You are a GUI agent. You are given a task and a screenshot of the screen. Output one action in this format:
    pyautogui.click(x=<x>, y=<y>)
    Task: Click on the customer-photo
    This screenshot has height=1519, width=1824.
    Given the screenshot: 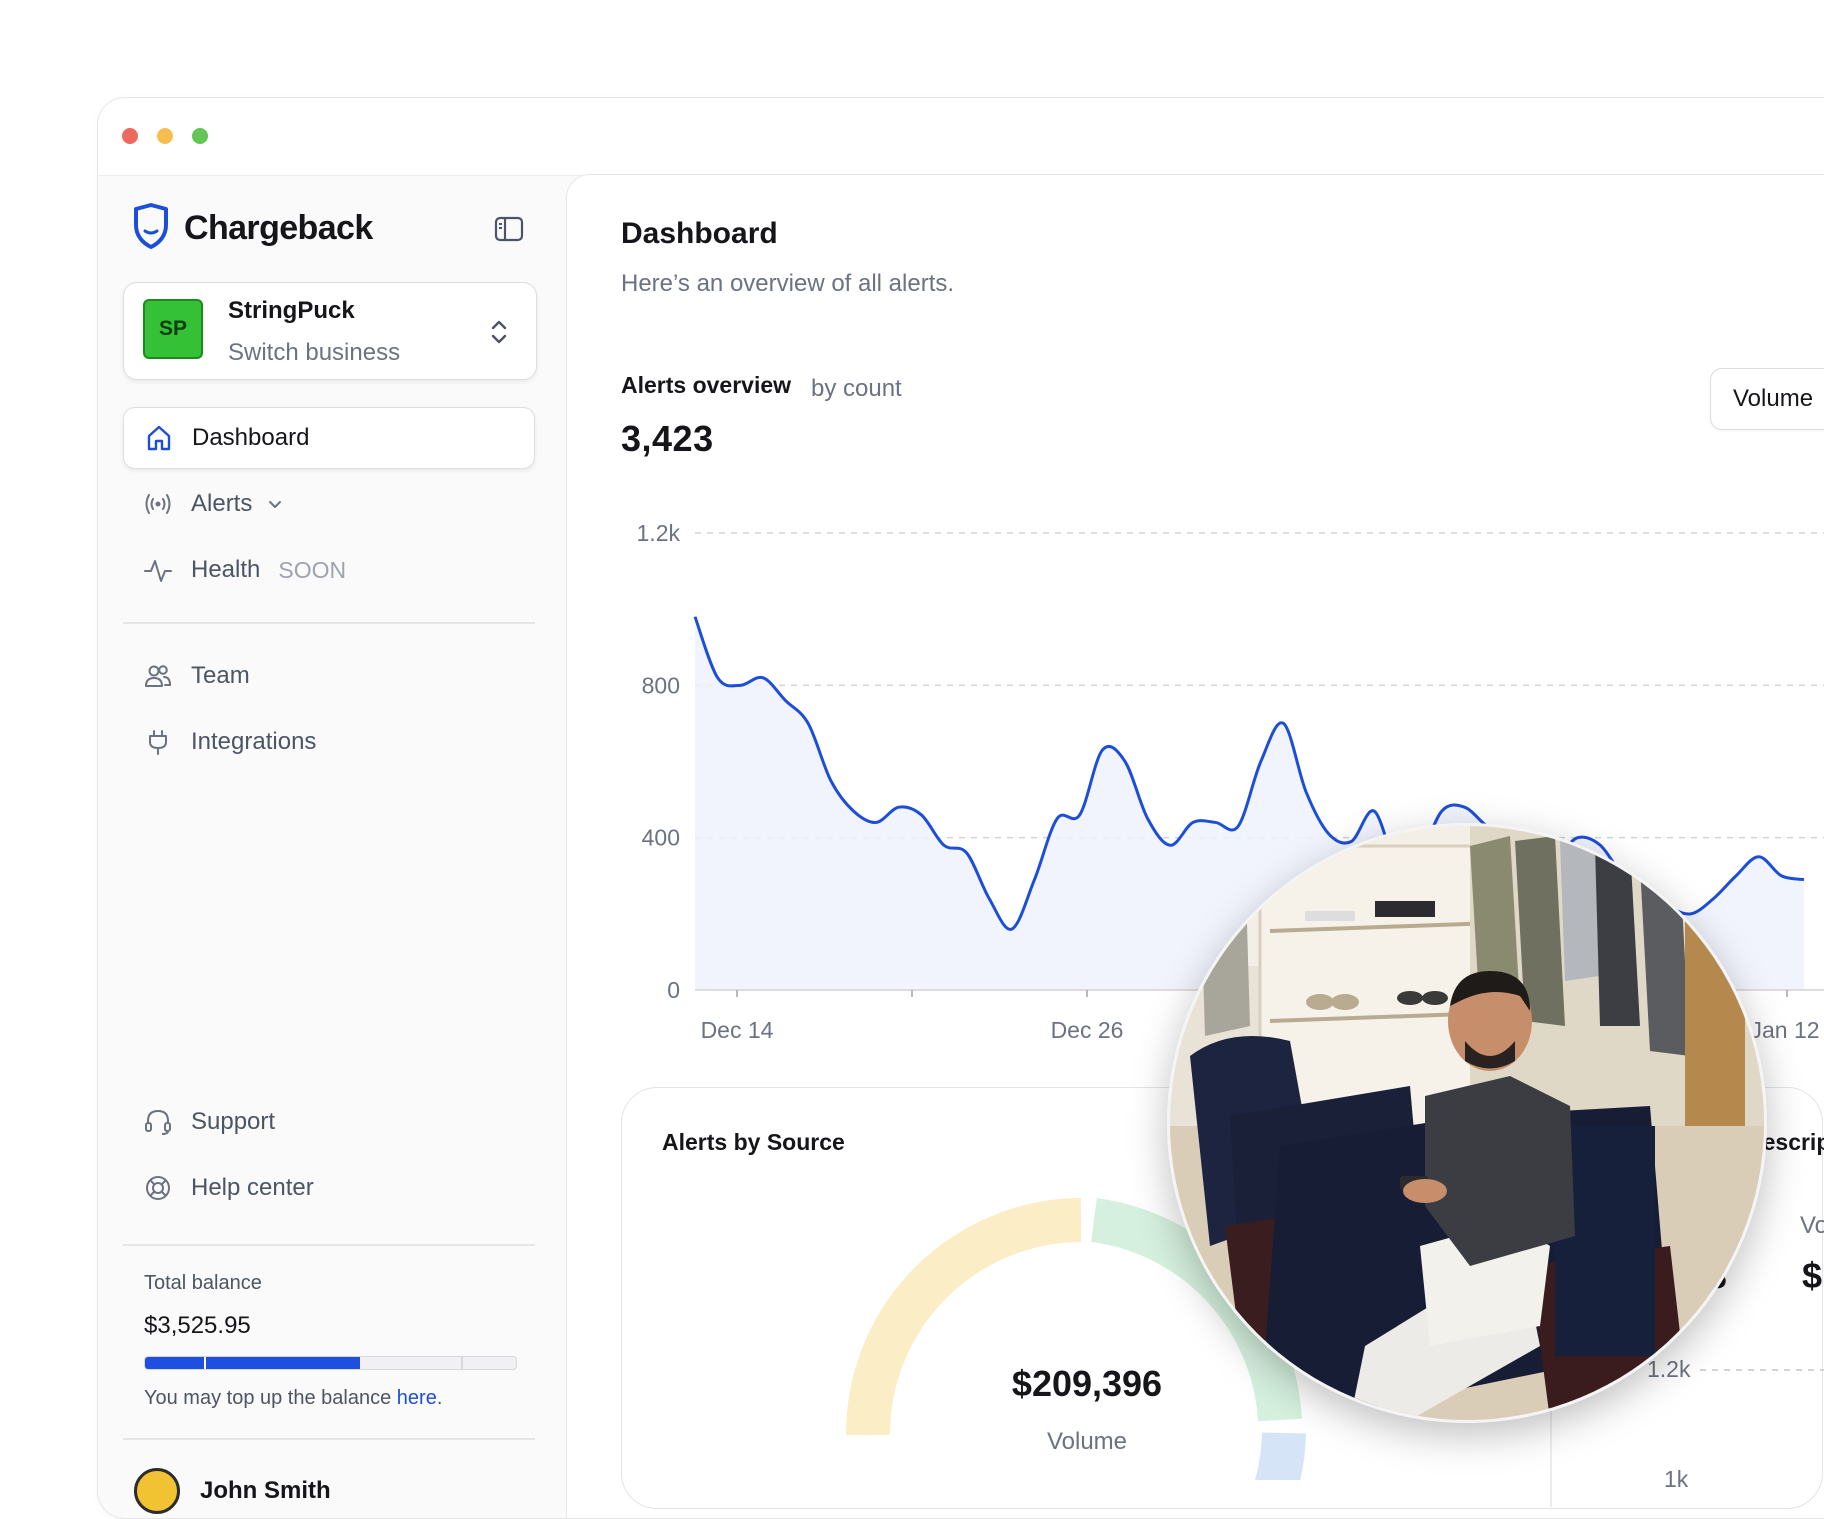 What is the action you would take?
    pyautogui.click(x=1467, y=1123)
    